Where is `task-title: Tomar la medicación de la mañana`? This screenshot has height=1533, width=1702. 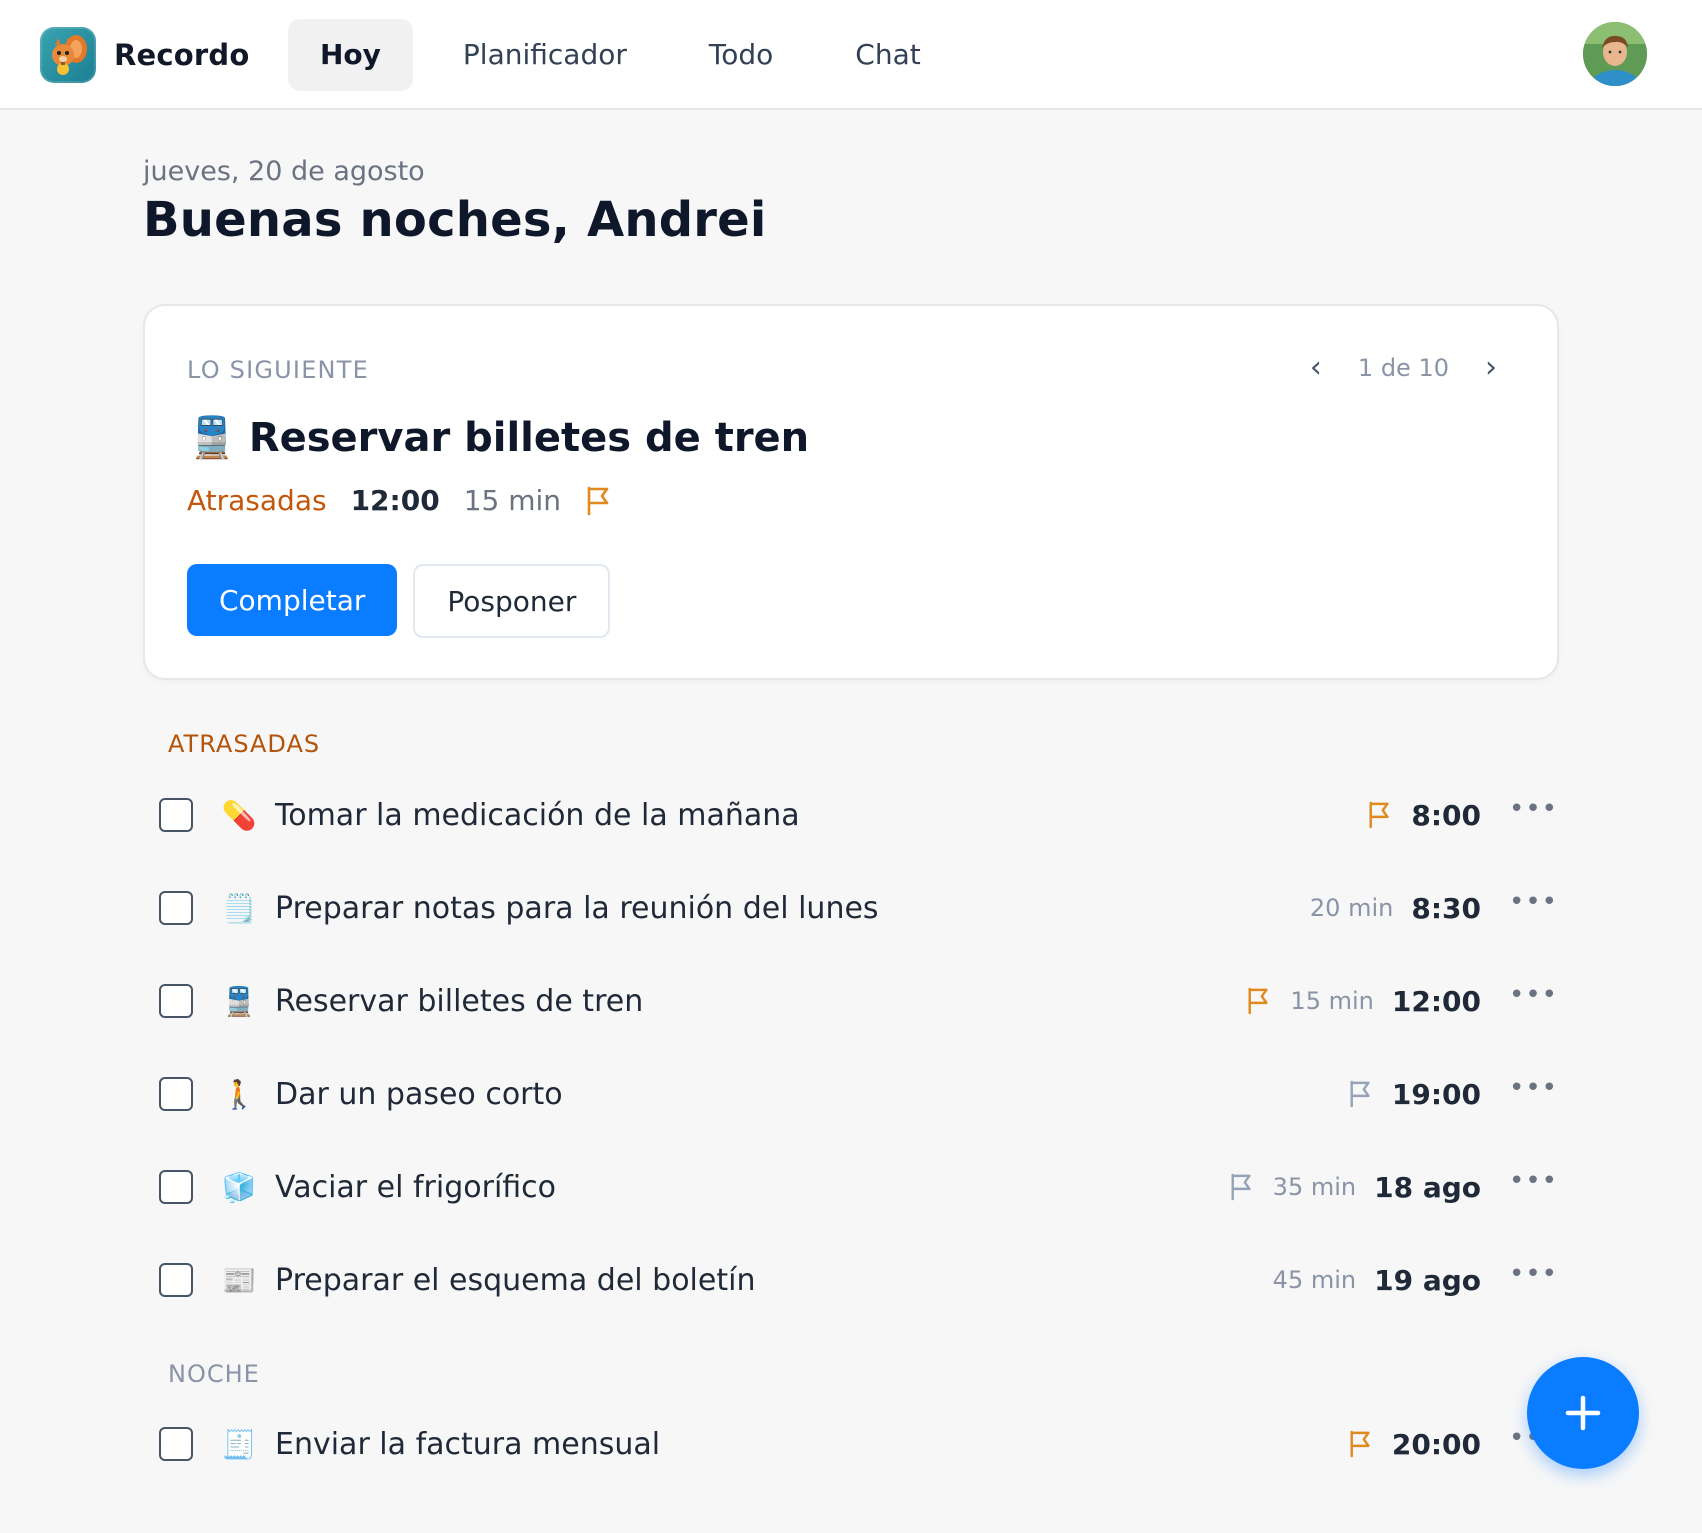 task-title: Tomar la medicación de la mañana is located at coordinates (537, 815).